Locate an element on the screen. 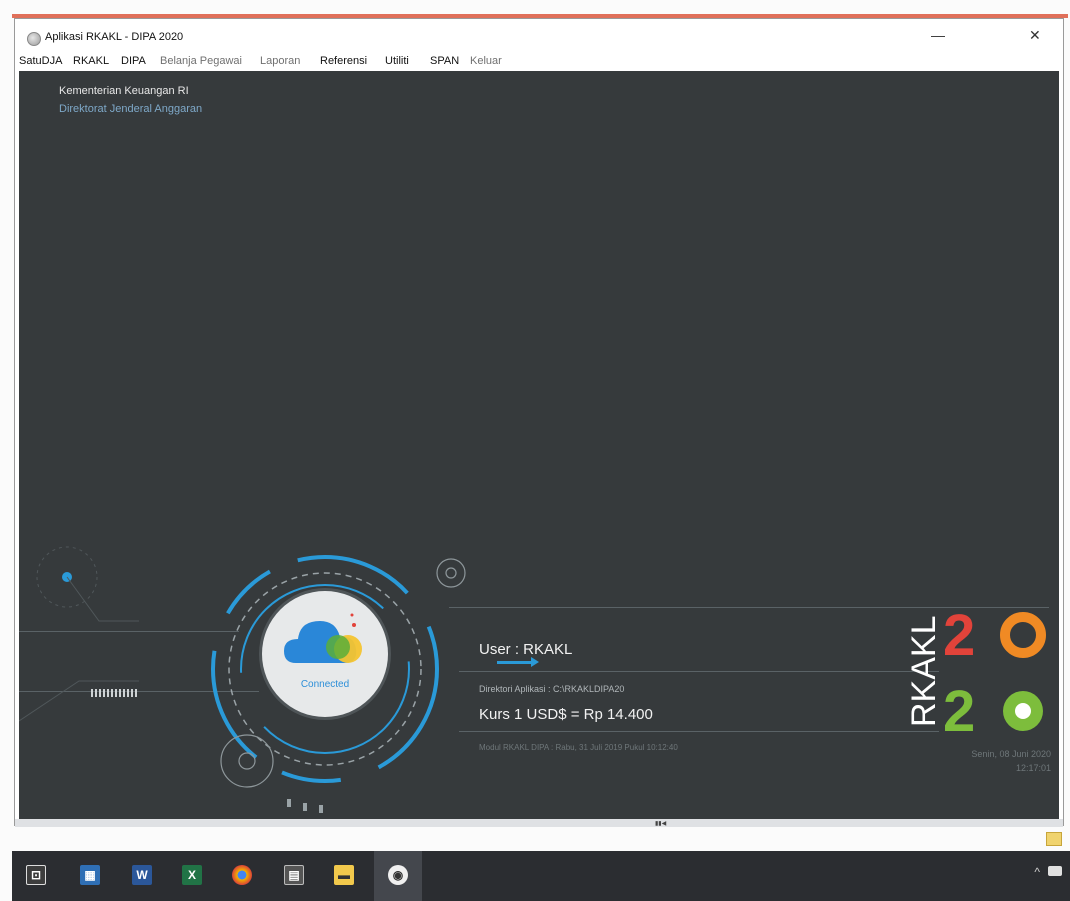 This screenshot has height=901, width=1070. org-directorate: Direktorat Jenderal Anggaran is located at coordinates (131, 109).